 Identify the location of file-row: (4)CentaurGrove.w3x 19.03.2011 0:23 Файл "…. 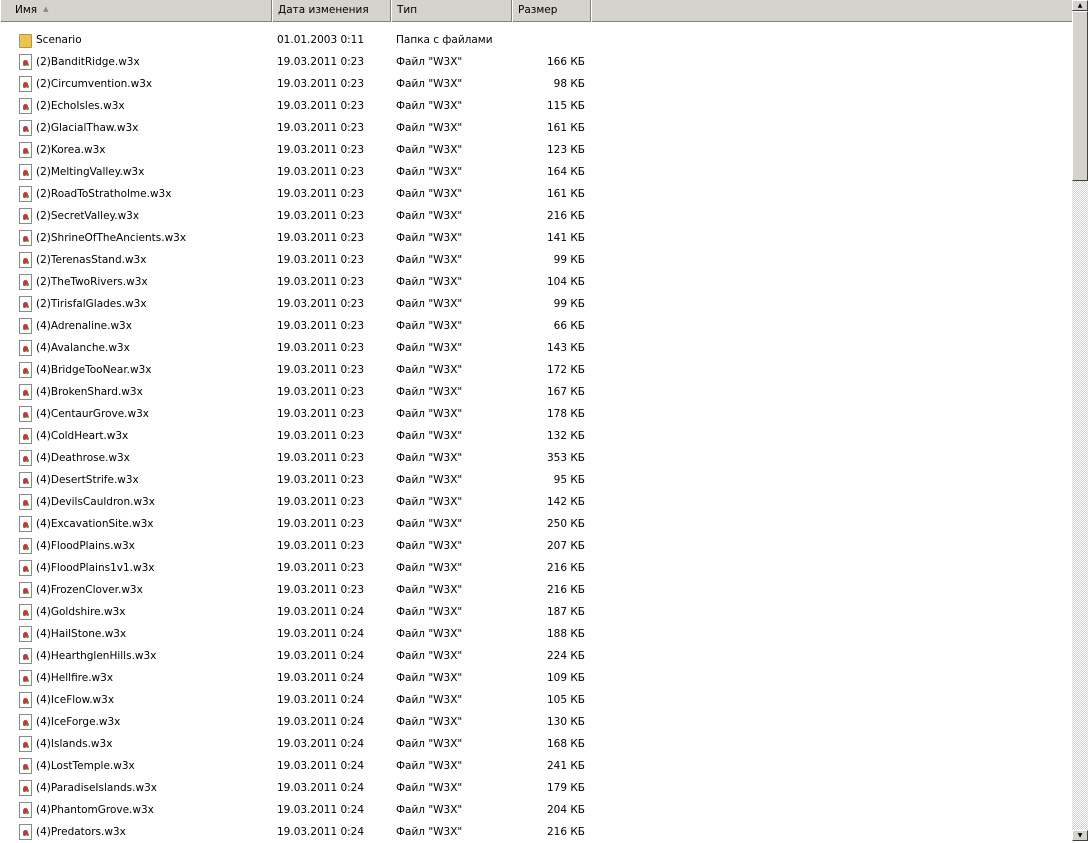
(536, 414).